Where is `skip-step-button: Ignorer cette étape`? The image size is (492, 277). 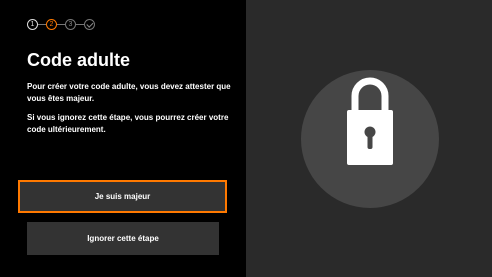 skip-step-button: Ignorer cette étape is located at coordinates (123, 238).